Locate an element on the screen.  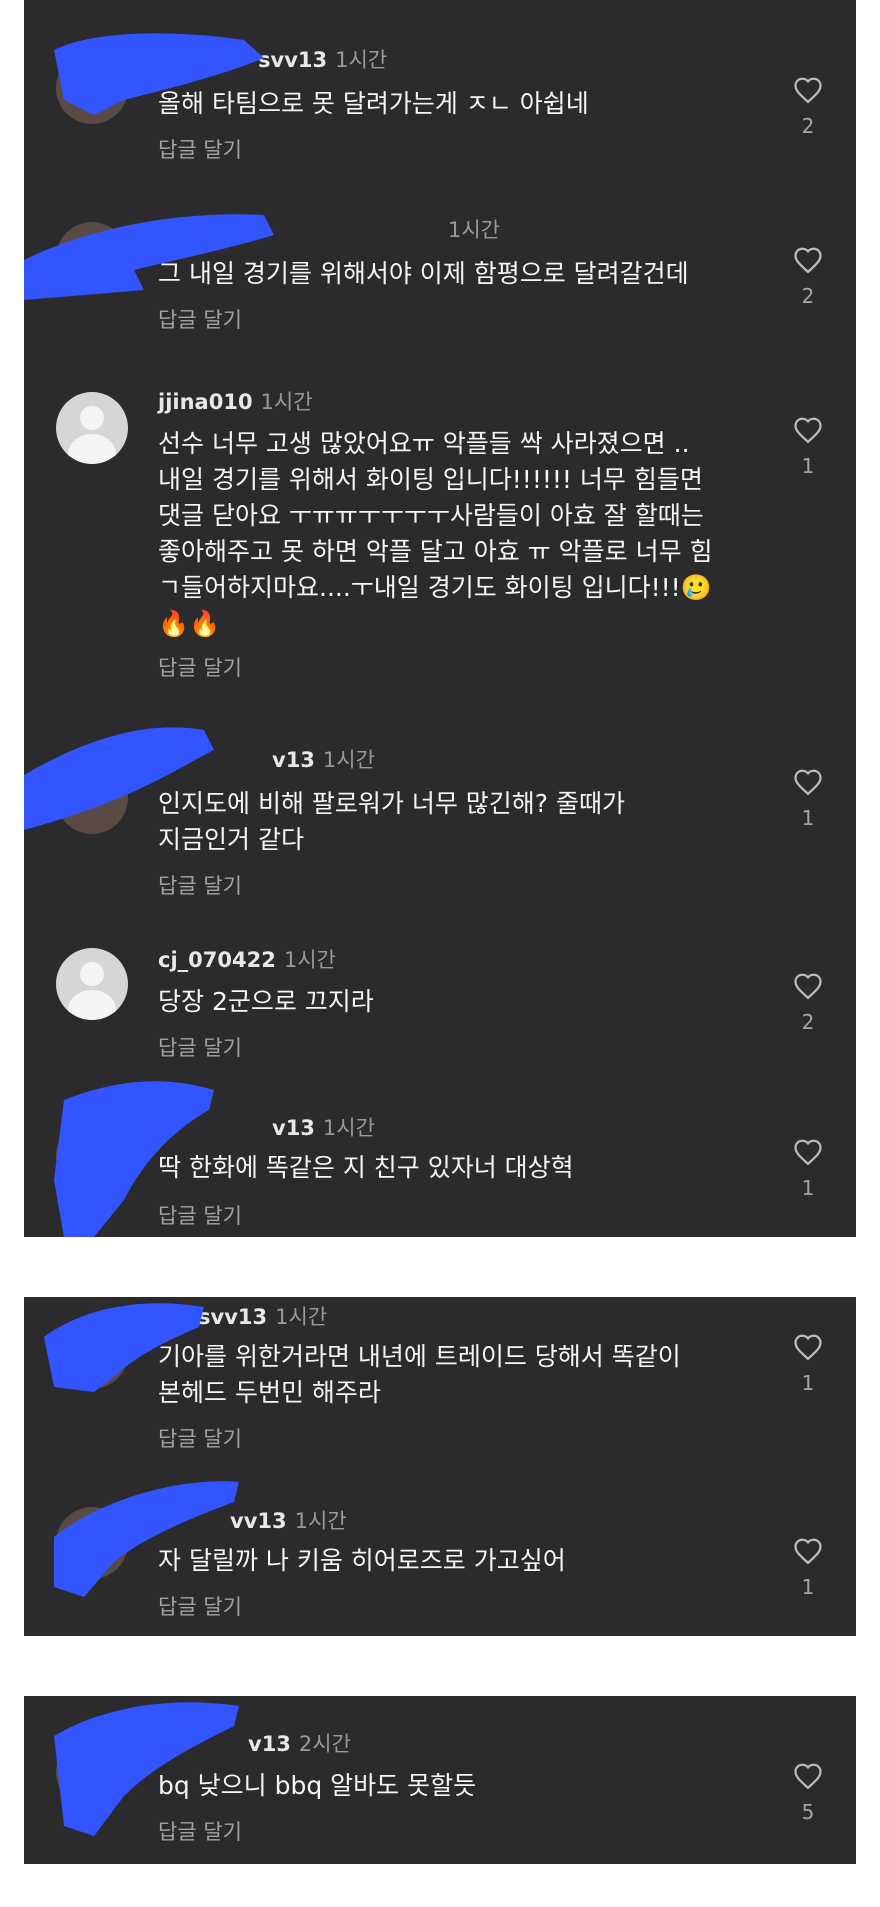
comment-panel-3: v13 2시간 bq 낮으니 bbq 알바도 못할듯 답글 달기 5 is located at coordinates (440, 1780).